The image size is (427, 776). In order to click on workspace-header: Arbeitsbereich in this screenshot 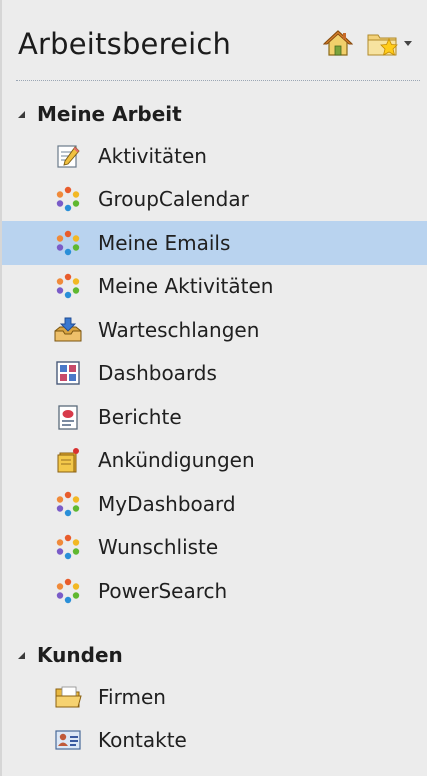, I will do `click(218, 44)`.